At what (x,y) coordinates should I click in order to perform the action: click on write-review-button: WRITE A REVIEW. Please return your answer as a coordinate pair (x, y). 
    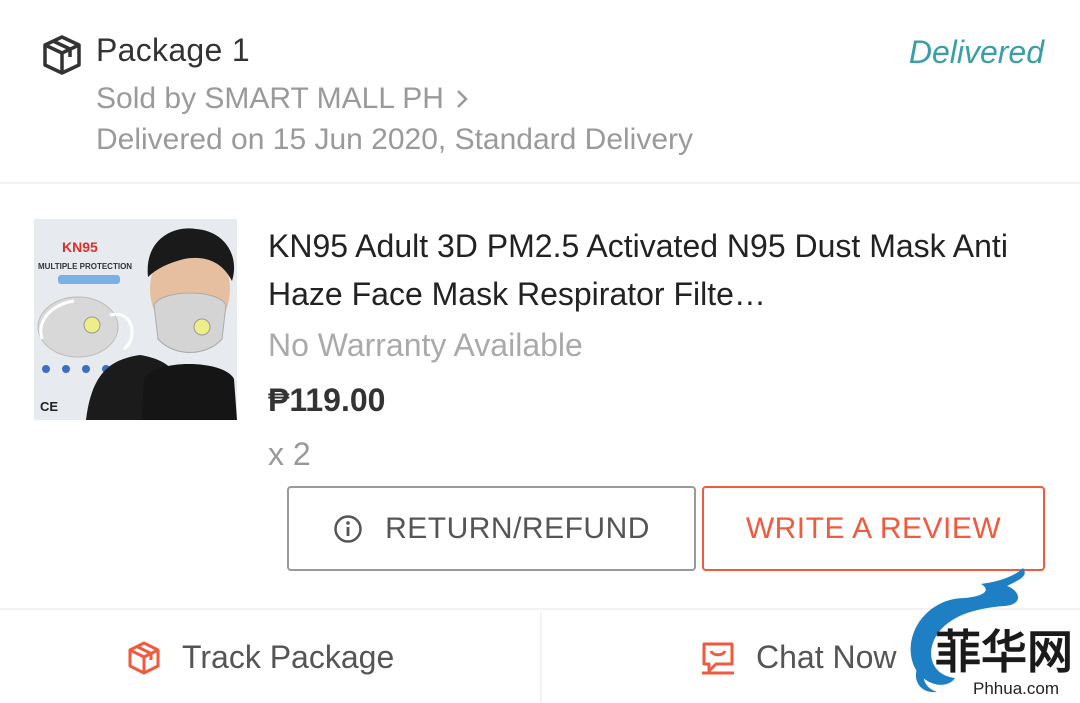
    Looking at the image, I should click on (873, 528).